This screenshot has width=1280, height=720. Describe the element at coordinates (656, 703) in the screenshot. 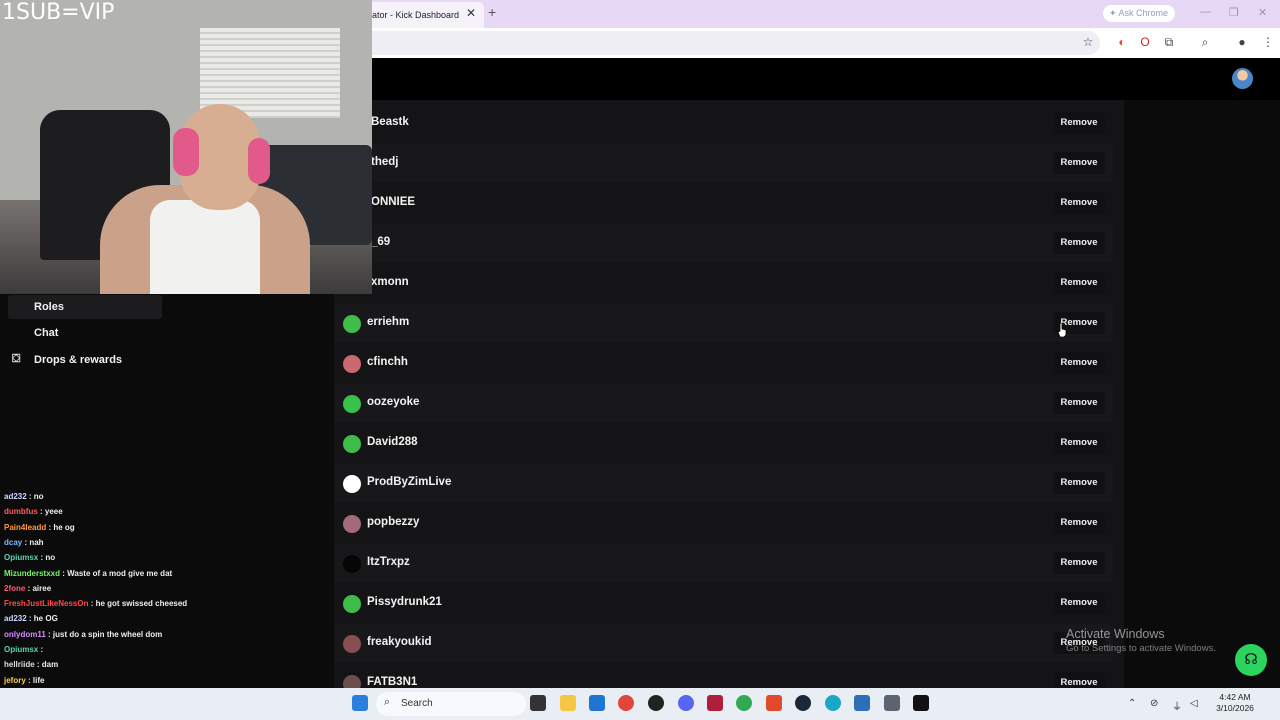

I see `app-icon` at that location.